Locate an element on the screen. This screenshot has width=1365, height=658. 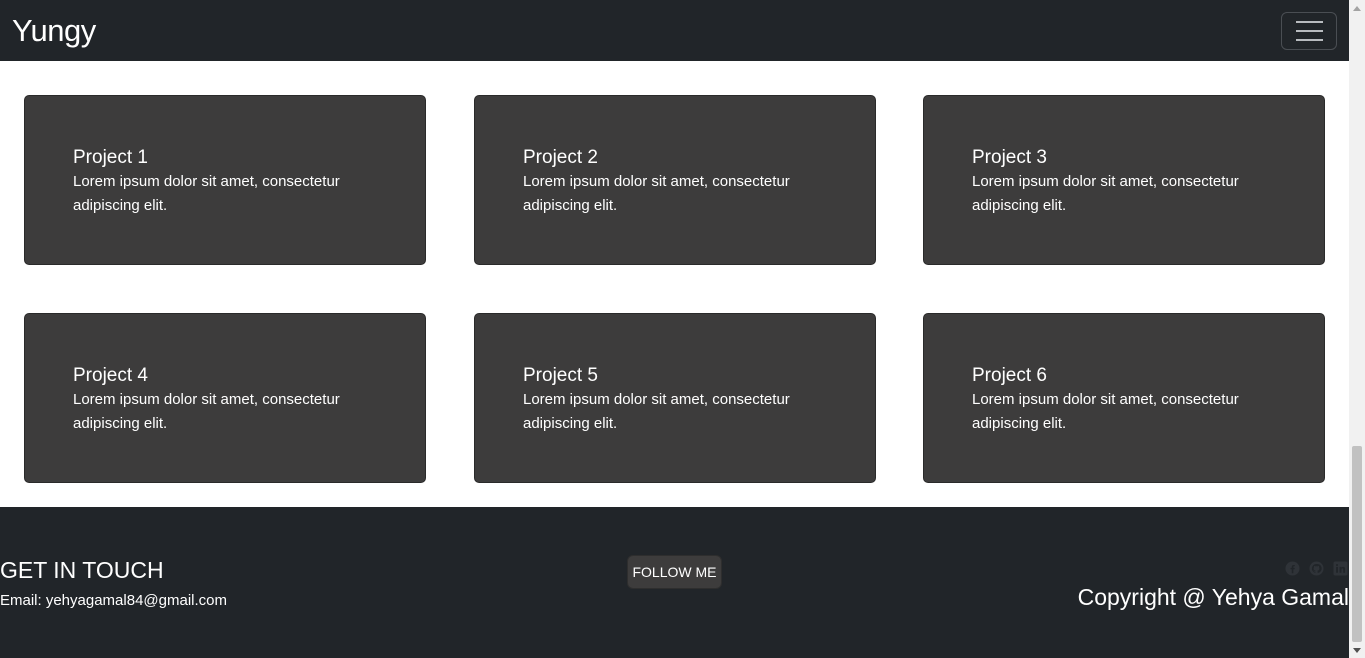
hamburger-icon is located at coordinates (1309, 30).